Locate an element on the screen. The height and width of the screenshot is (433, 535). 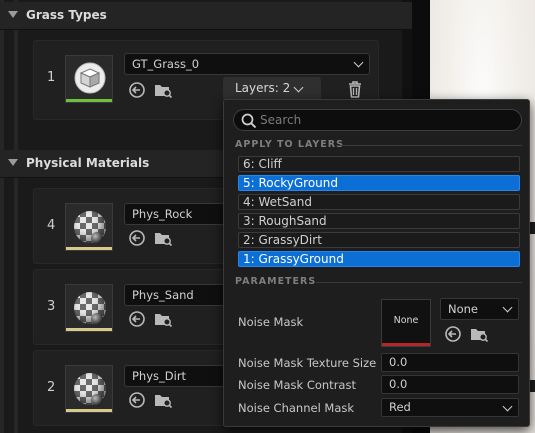
asset-picker: Phys_Dirt is located at coordinates (179, 376).